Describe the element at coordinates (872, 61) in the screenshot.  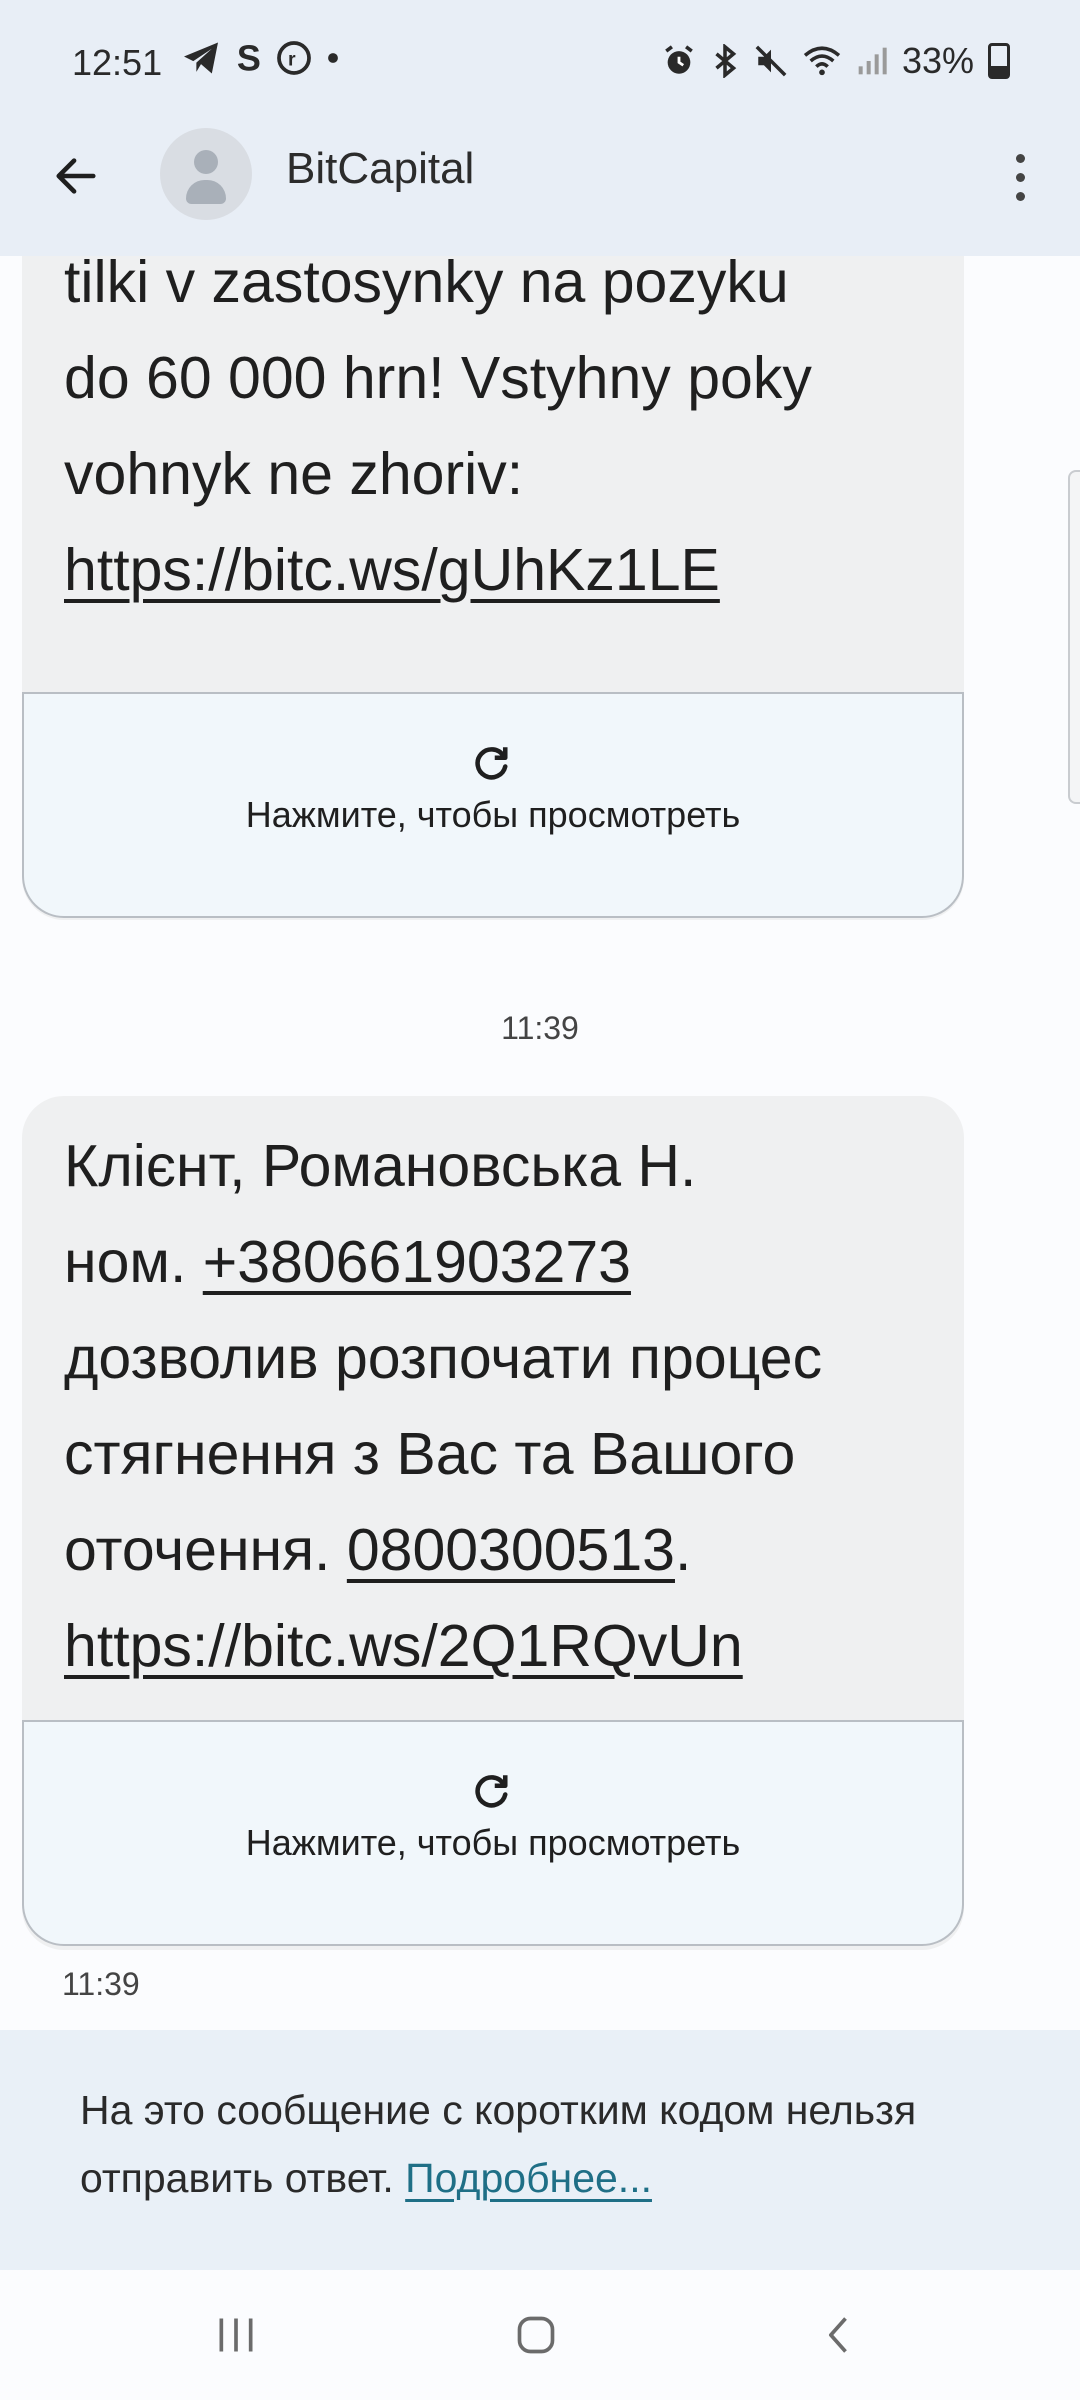
I see `signal-icon` at that location.